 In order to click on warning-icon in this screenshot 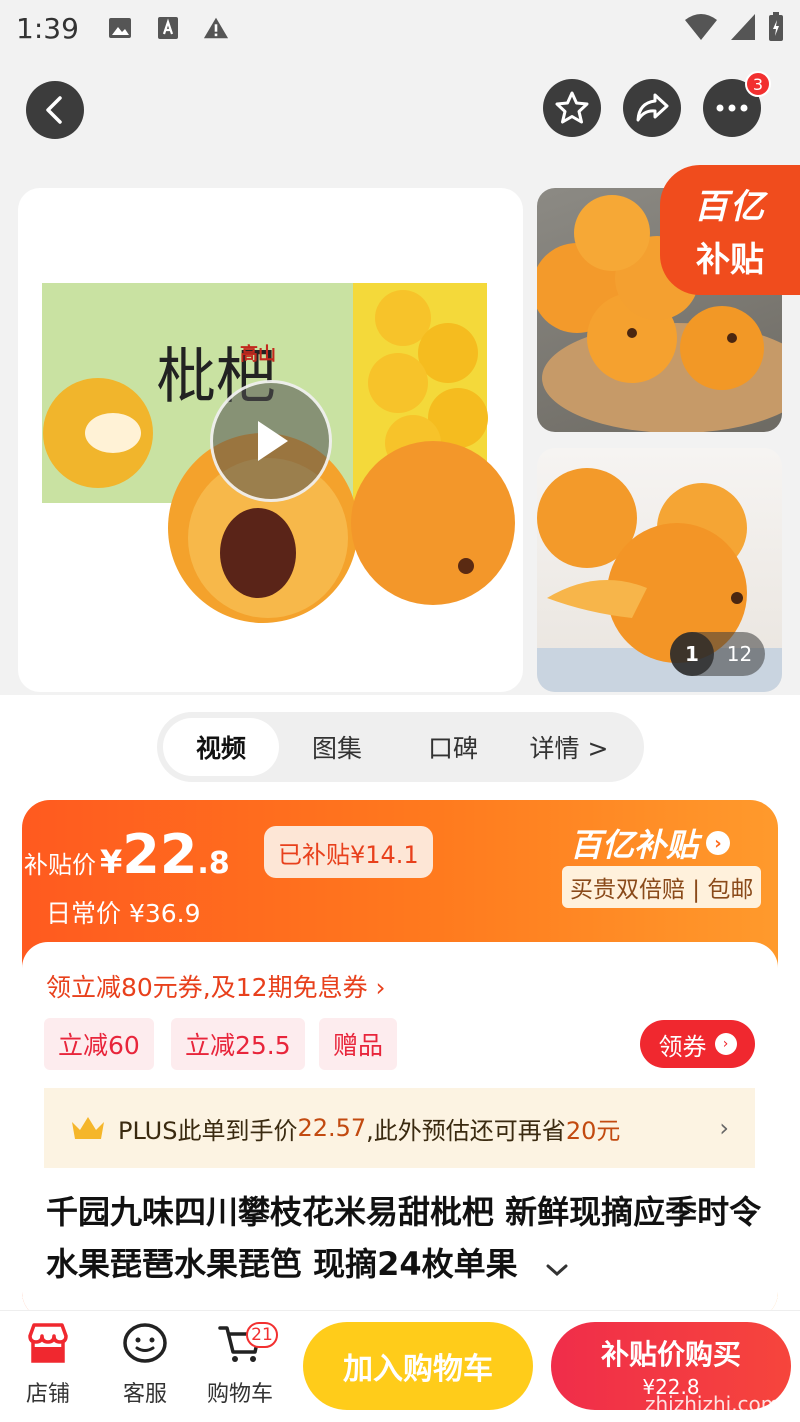, I will do `click(216, 28)`.